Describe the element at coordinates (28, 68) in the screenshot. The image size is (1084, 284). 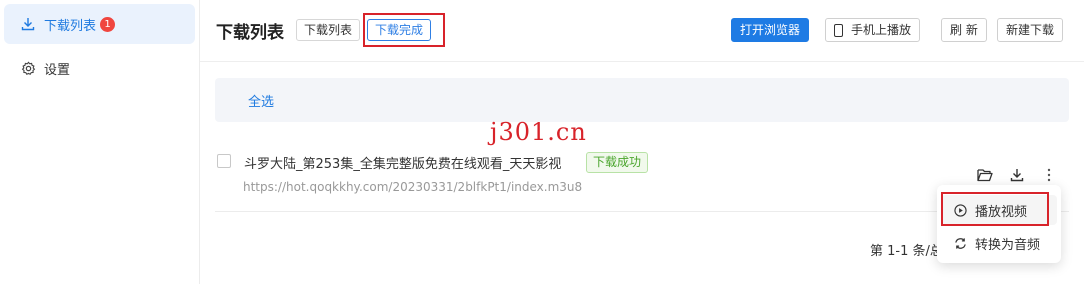
I see `gear-icon` at that location.